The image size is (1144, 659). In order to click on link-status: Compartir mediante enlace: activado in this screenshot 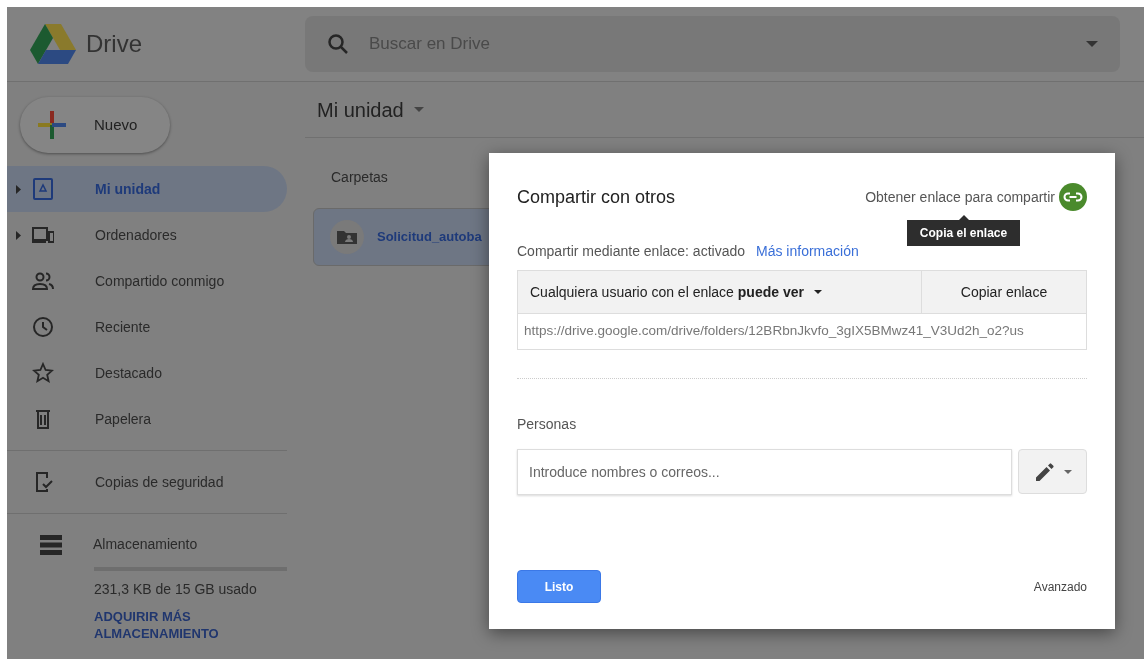, I will do `click(631, 251)`.